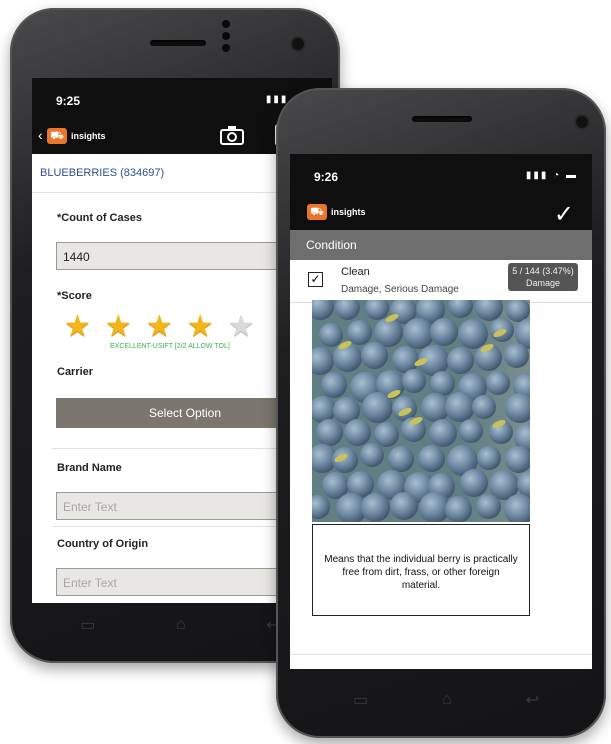 This screenshot has width=611, height=744. Describe the element at coordinates (74, 296) in the screenshot. I see `score-label: *Score` at that location.